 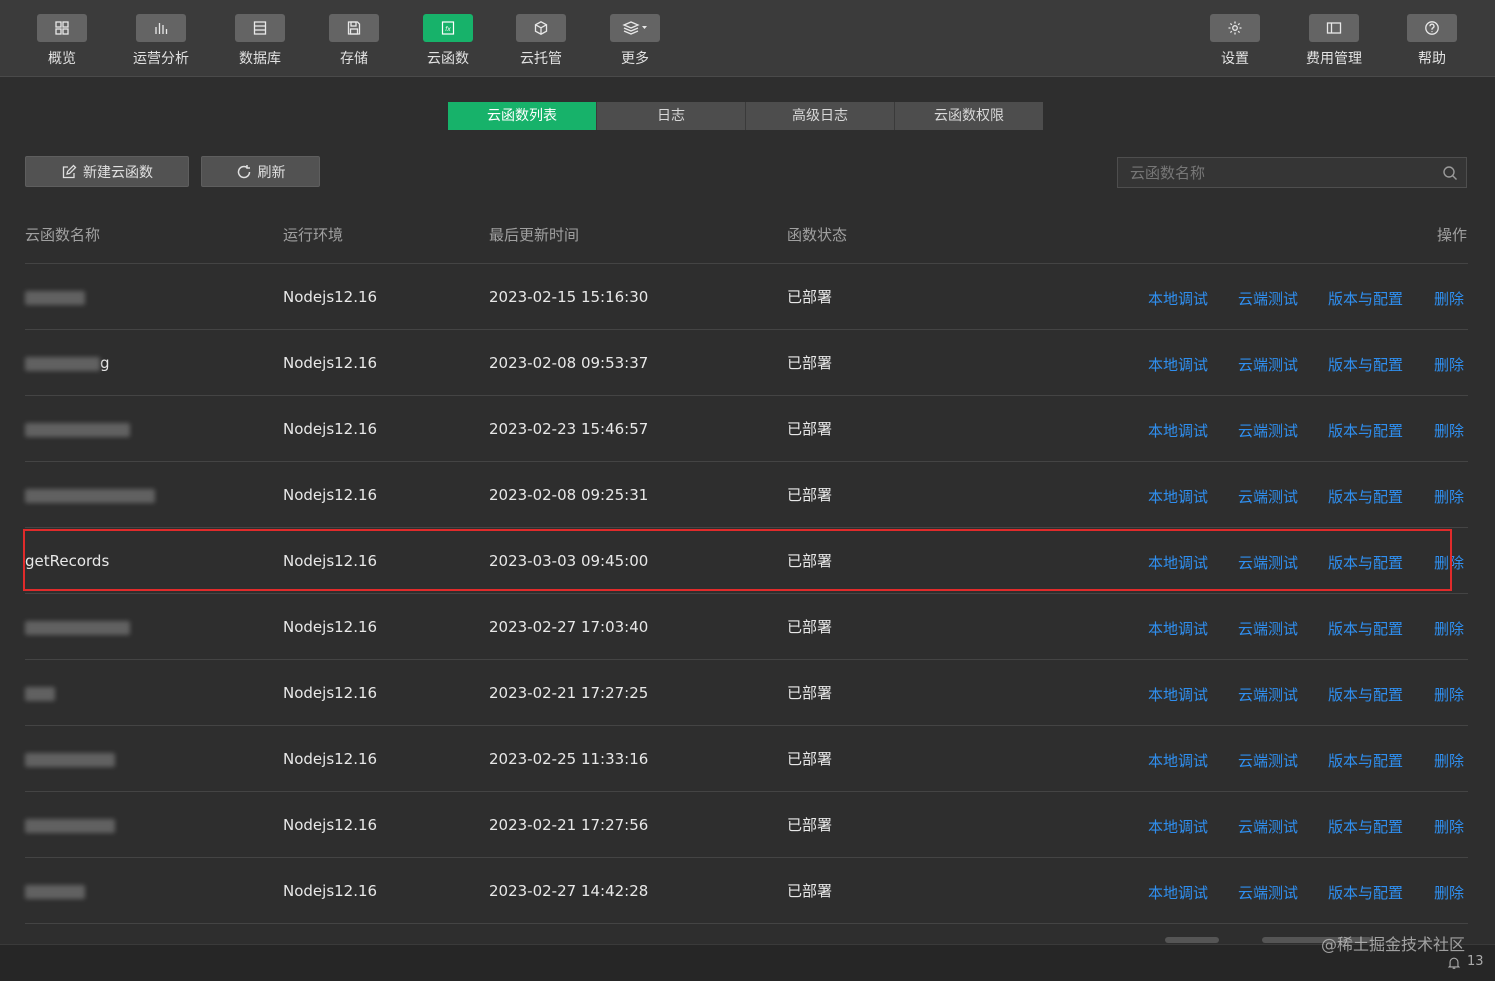 What do you see at coordinates (1451, 235) in the screenshot?
I see `header-operations: 操作` at bounding box center [1451, 235].